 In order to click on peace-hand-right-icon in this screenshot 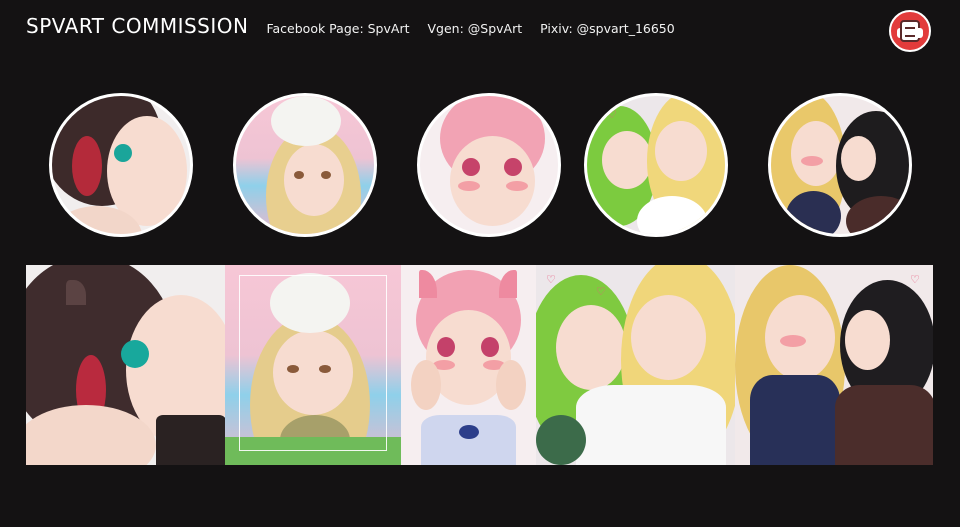, I will do `click(919, 33)`.